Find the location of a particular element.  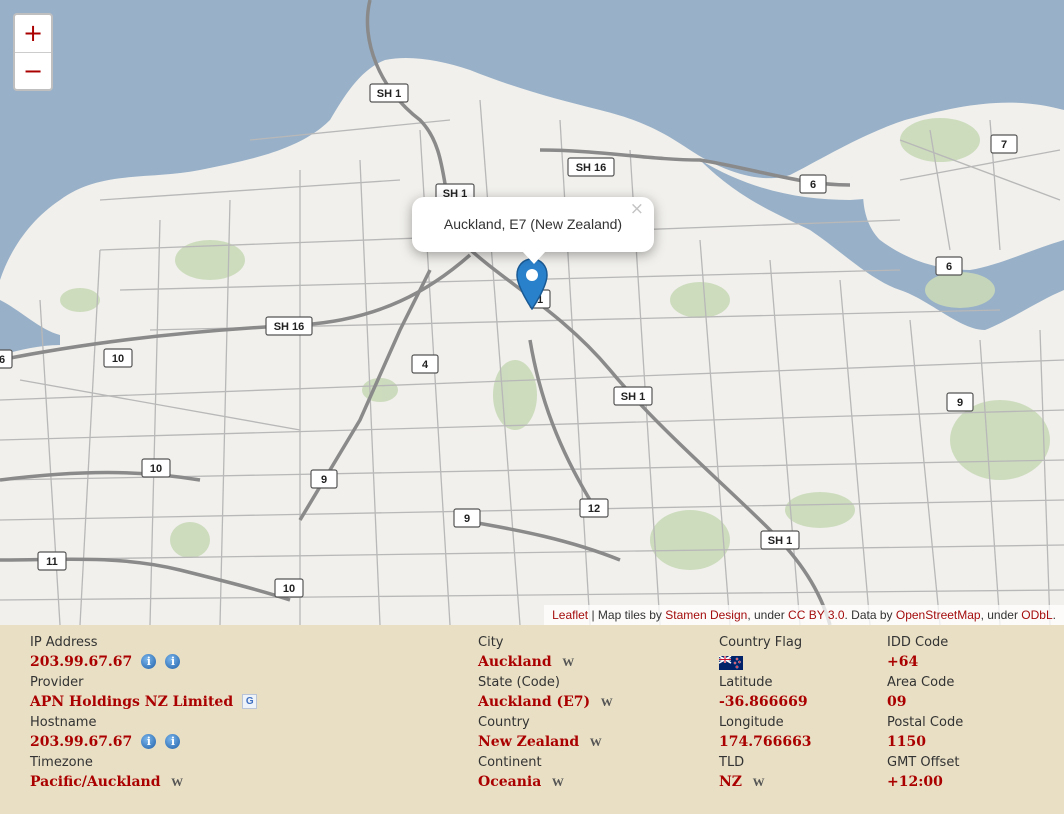

ip-field: IP Address 203.99.67.67 i i is located at coordinates (143, 655).